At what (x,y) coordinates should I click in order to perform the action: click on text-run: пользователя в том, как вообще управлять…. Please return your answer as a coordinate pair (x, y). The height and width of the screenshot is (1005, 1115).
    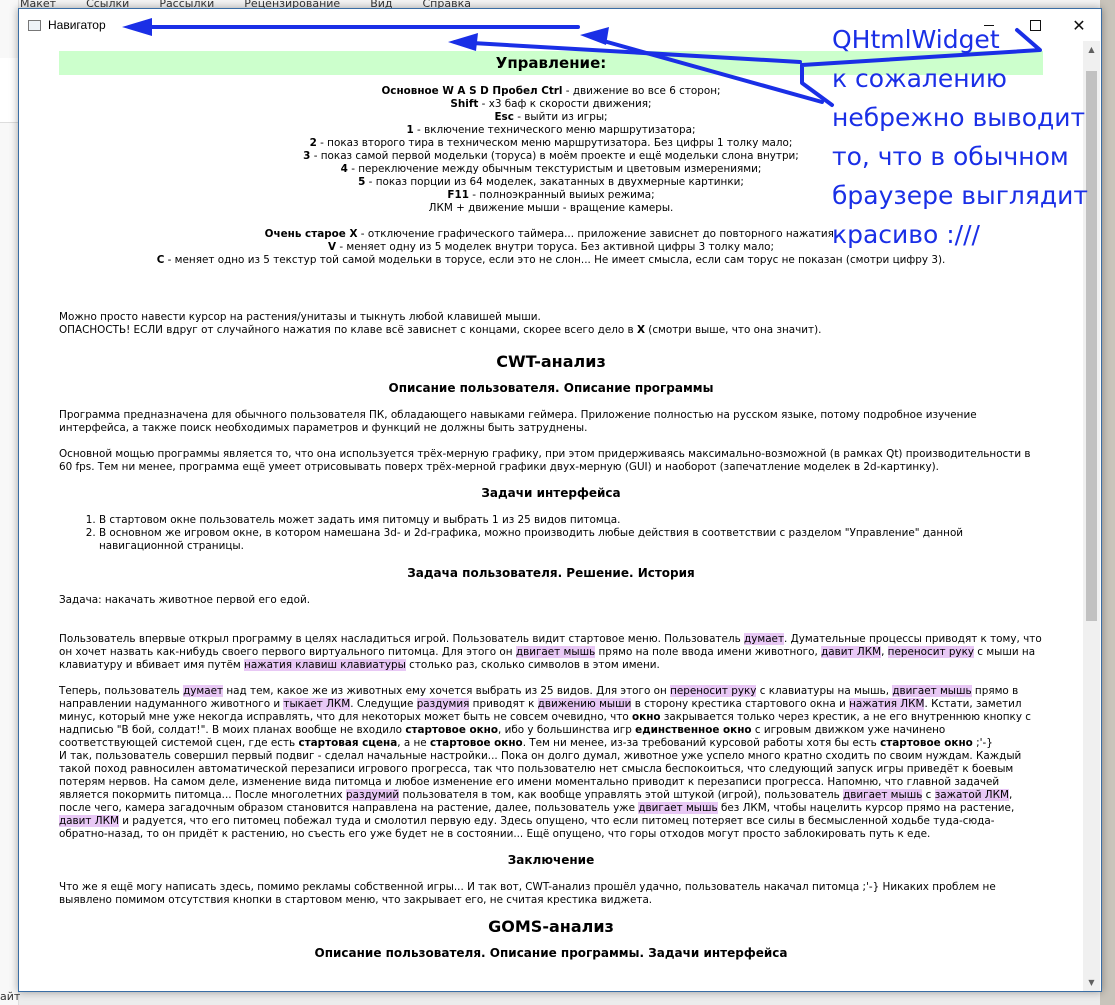
    Looking at the image, I should click on (621, 795).